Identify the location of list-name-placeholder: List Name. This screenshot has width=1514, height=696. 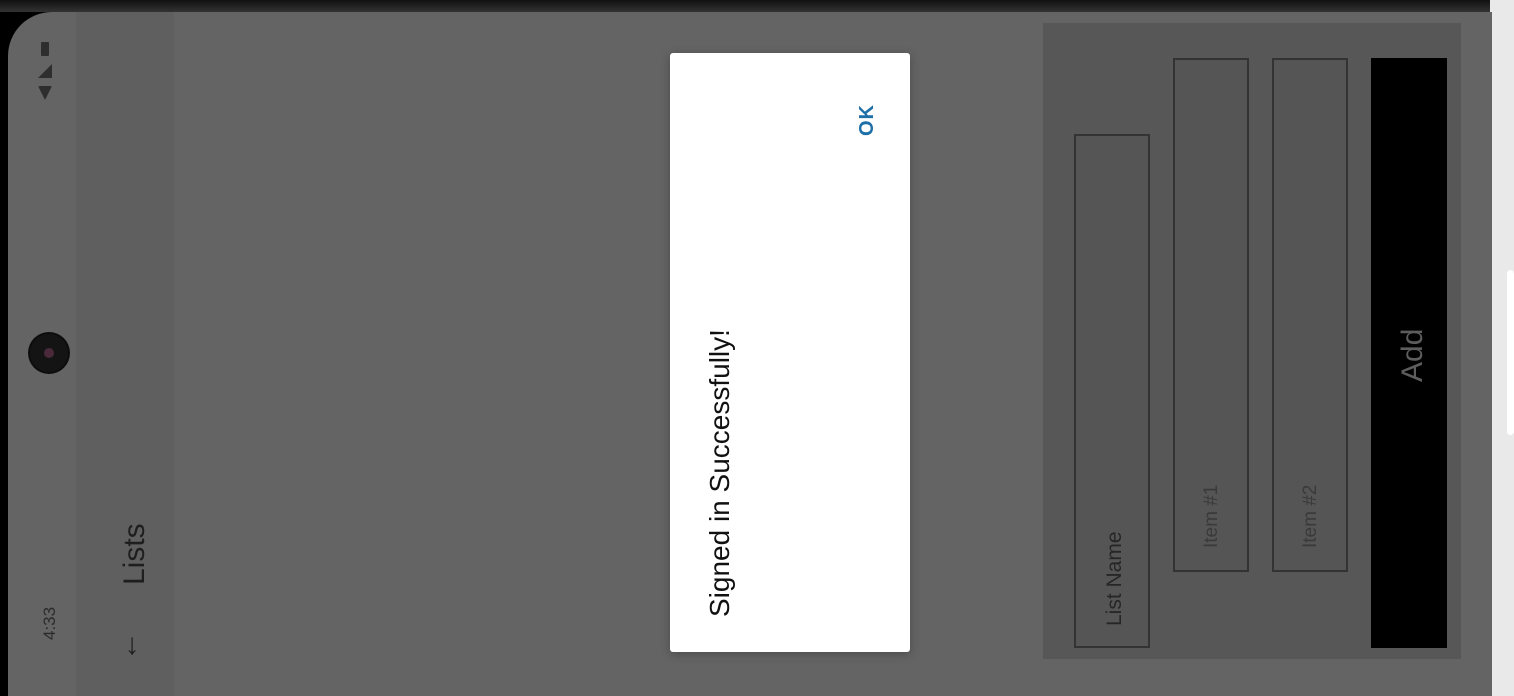
(1114, 578).